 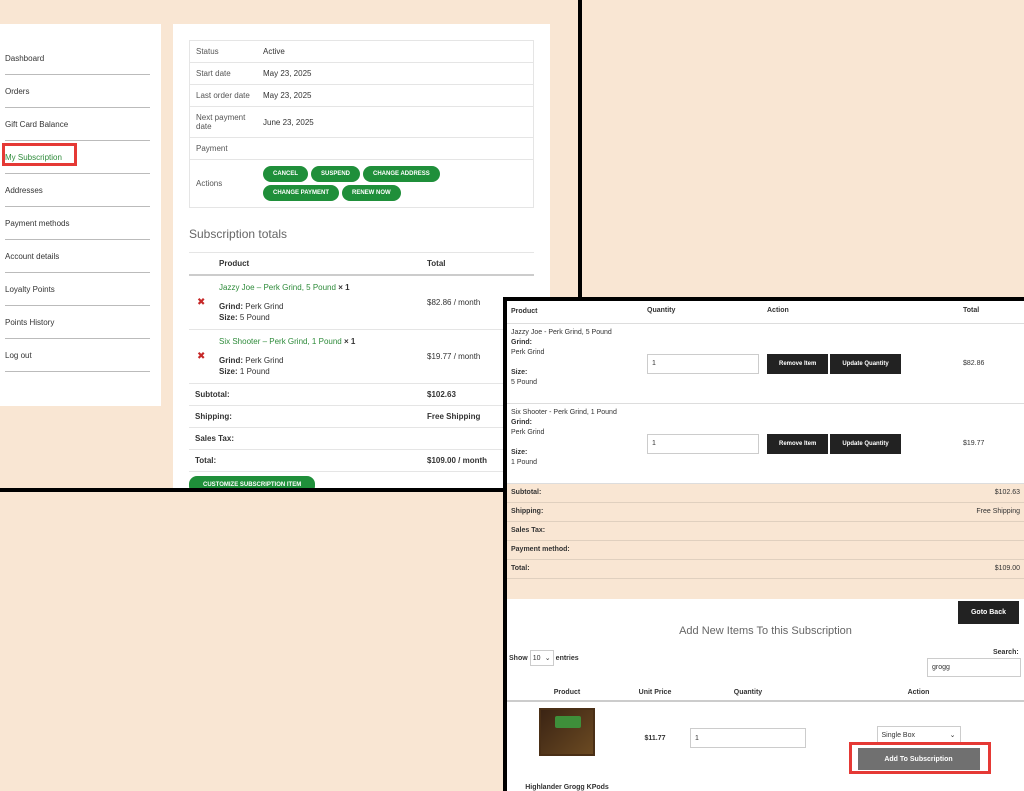 I want to click on column-header-unit-price: Unit Price, so click(x=655, y=692).